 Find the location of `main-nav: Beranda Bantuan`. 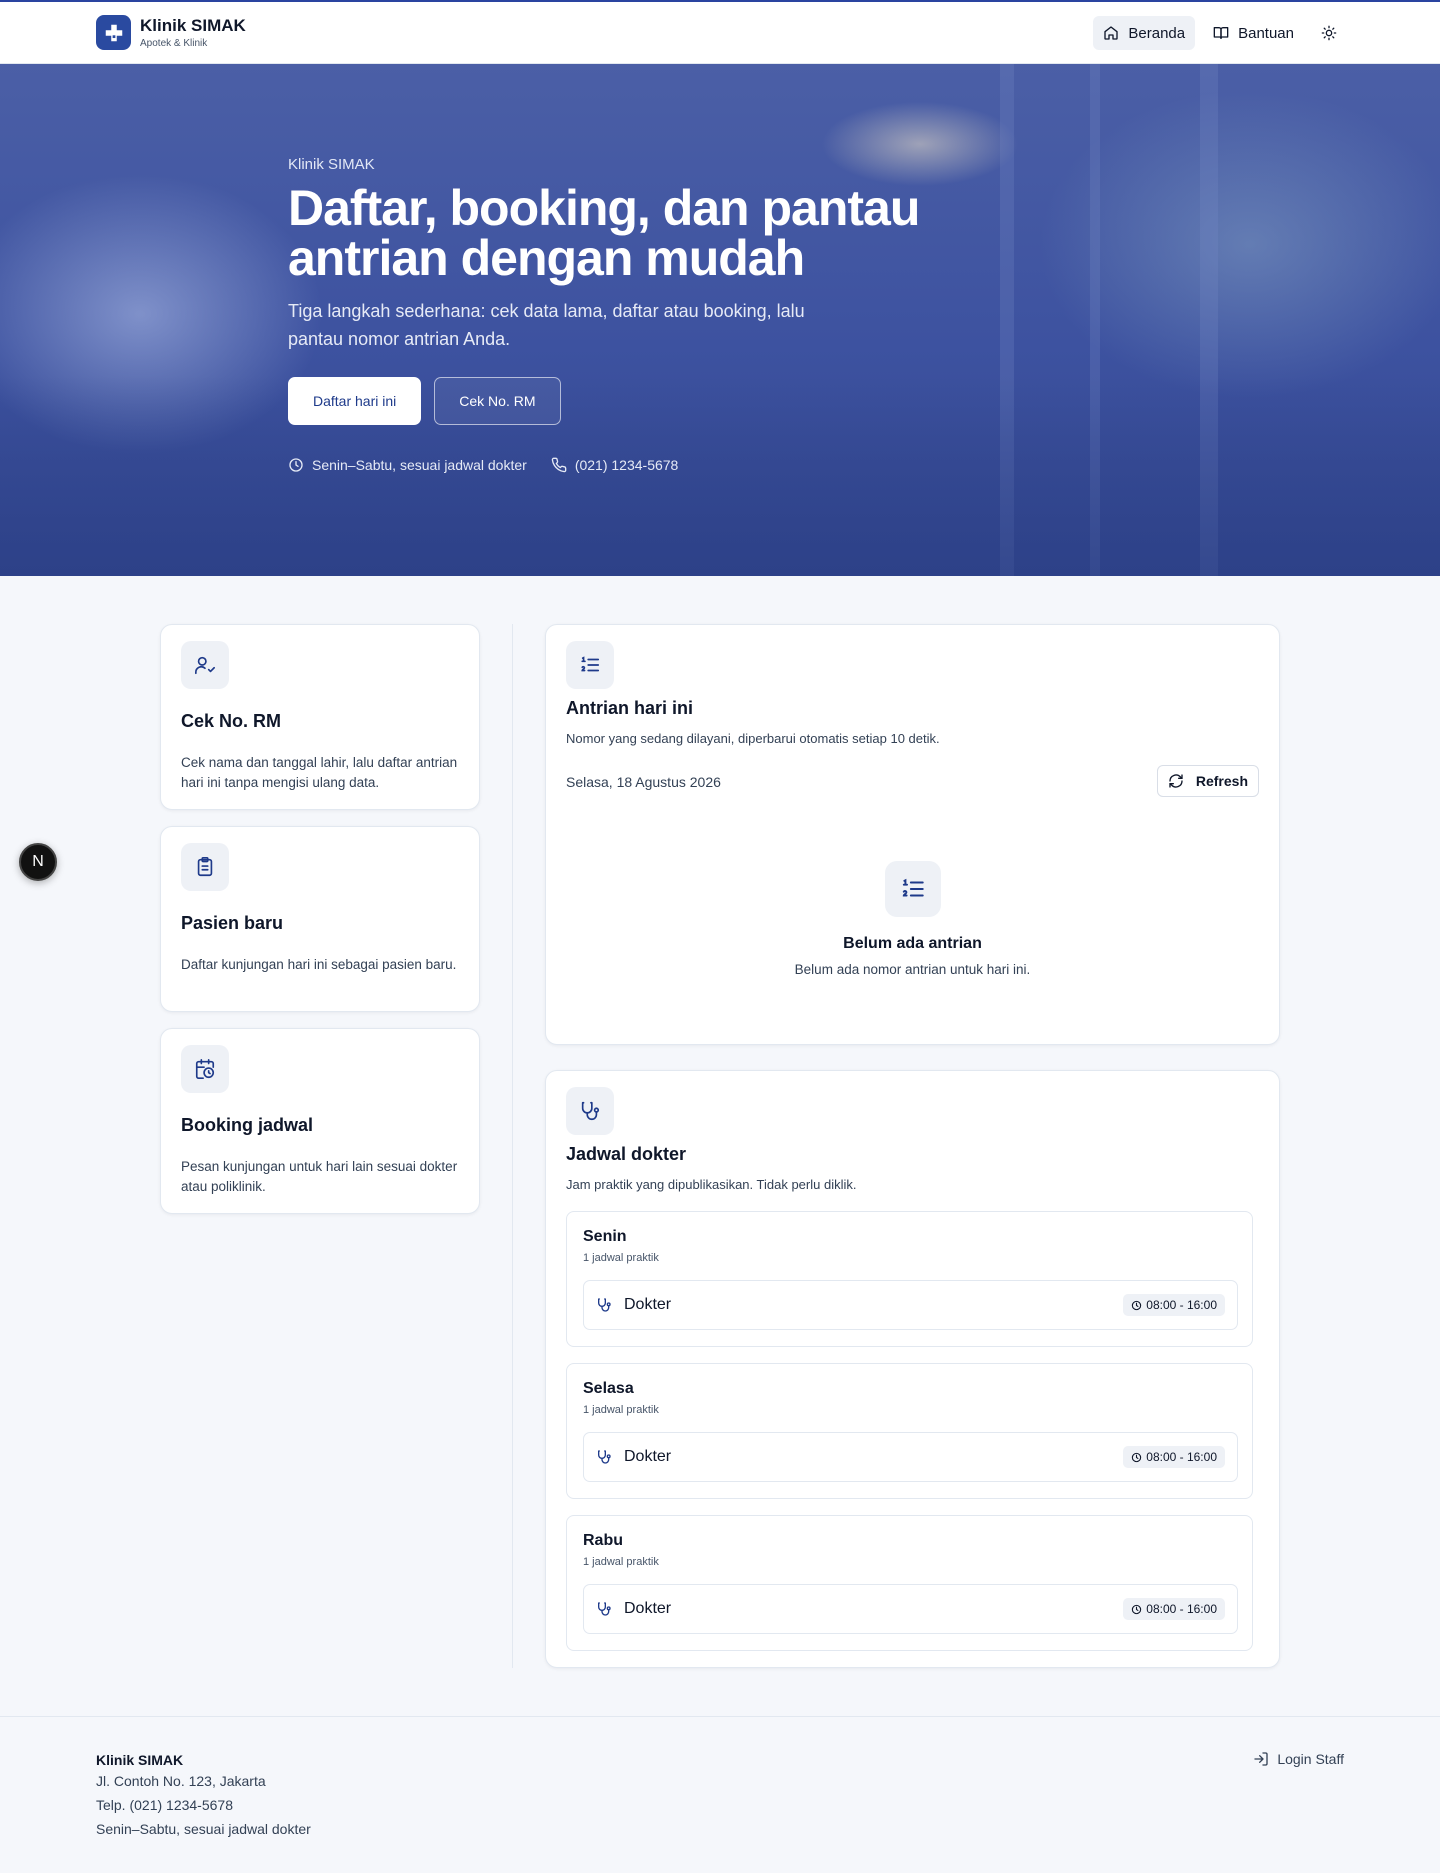

main-nav: Beranda Bantuan is located at coordinates (1219, 33).